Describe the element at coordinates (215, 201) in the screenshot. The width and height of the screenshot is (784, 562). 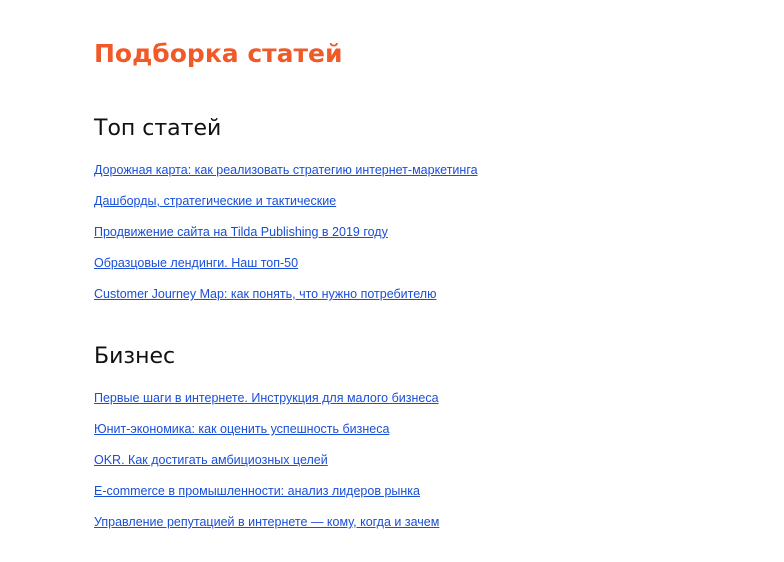
I see `article-link: Дашборды, стратегические и тактические` at that location.